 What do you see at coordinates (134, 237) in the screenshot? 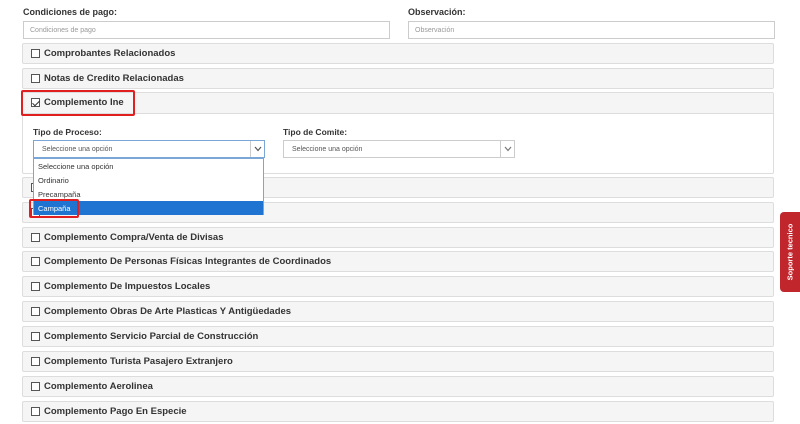
I see `panel-title: Complemento Compra/Venta de Divisas` at bounding box center [134, 237].